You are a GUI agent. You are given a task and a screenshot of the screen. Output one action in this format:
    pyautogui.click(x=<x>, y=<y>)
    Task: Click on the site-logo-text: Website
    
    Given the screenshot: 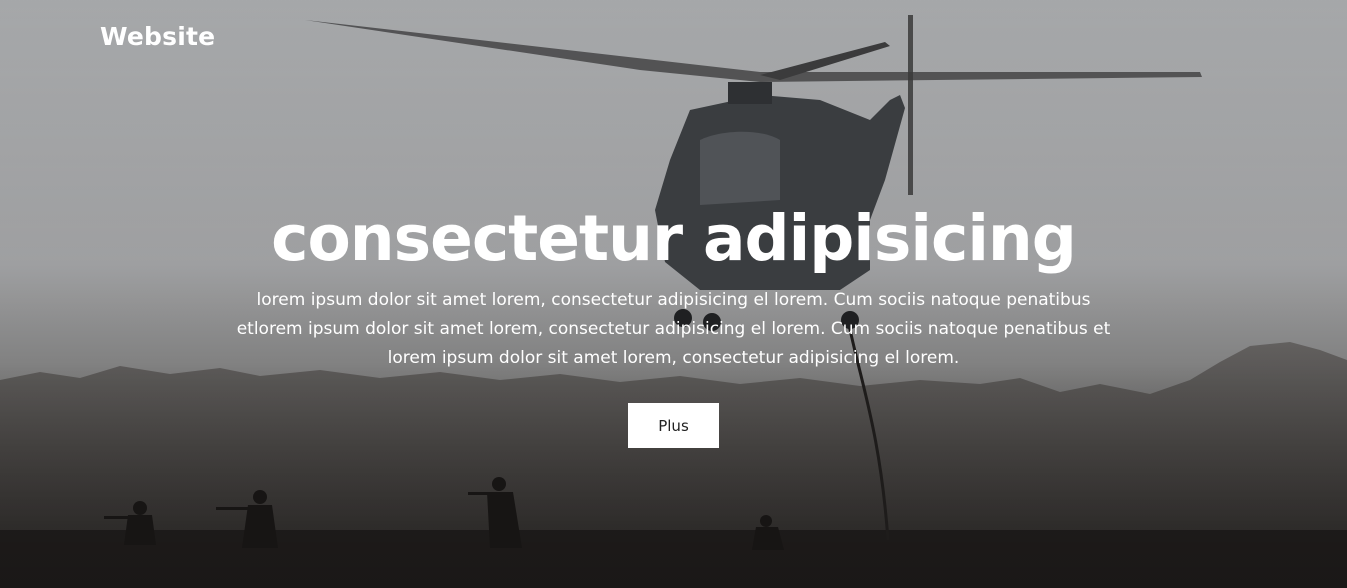 What is the action you would take?
    pyautogui.click(x=157, y=36)
    